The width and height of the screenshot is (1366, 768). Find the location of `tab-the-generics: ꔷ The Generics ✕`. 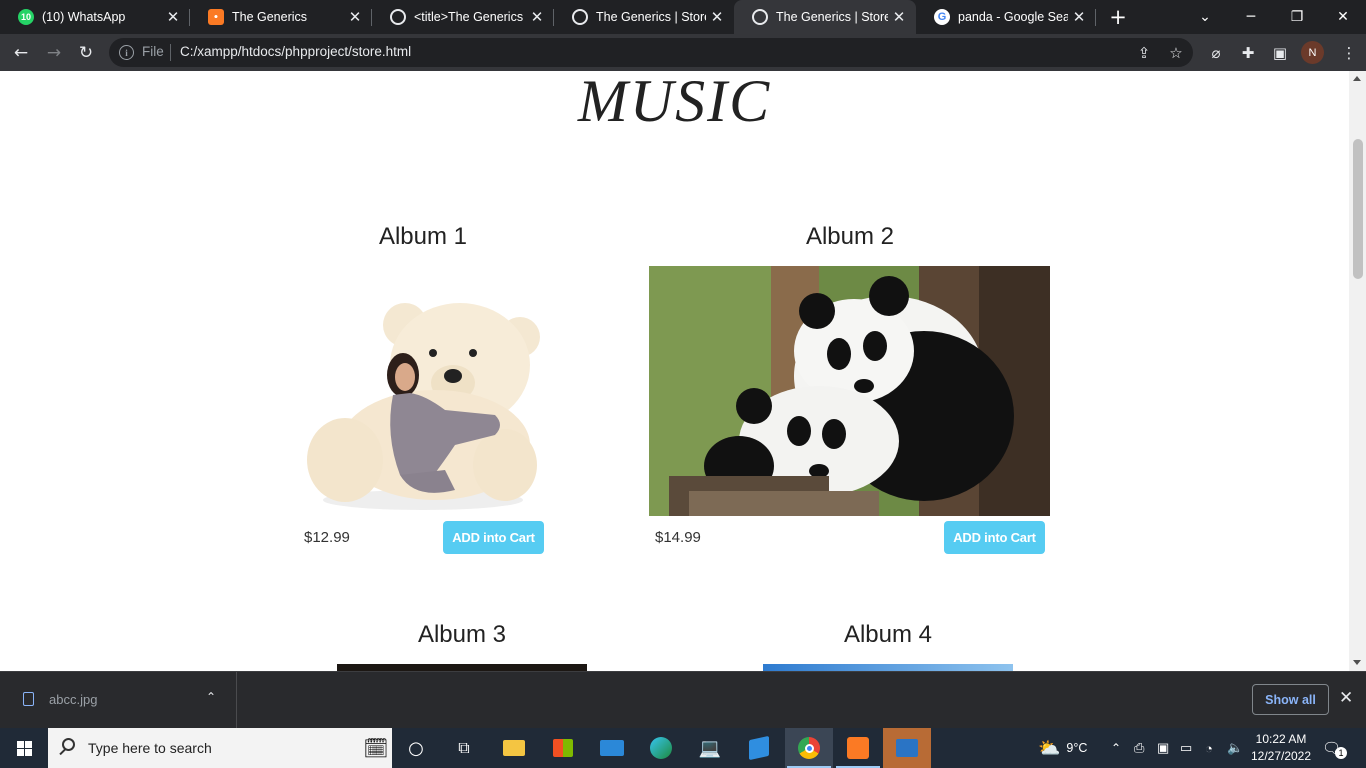

tab-the-generics: ꔷ The Generics ✕ is located at coordinates (281, 17).